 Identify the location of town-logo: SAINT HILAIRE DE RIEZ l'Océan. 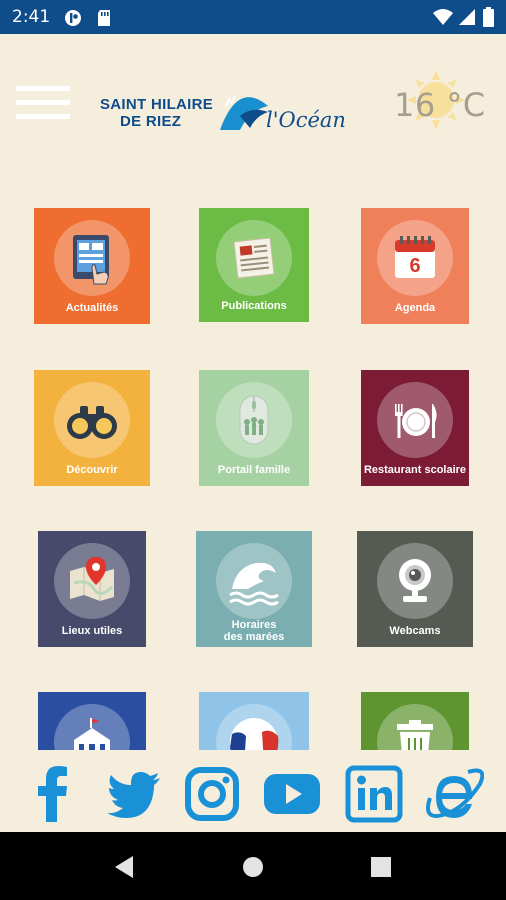
(224, 112).